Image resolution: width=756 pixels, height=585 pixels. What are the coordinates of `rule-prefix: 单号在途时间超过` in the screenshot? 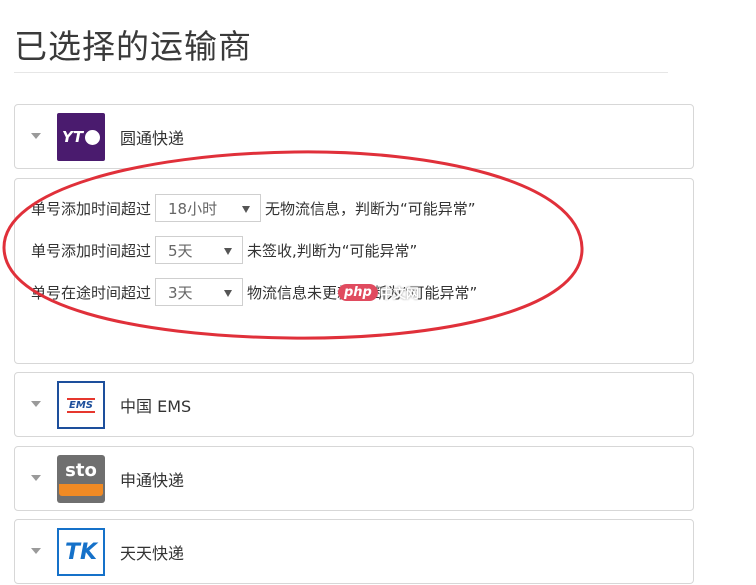 It's located at (91, 292).